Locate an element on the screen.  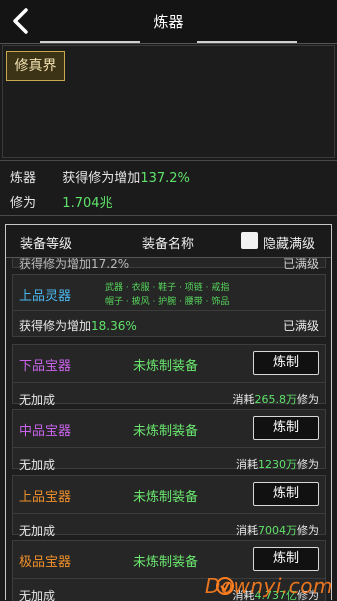
cost-text: 消耗7004万修为 is located at coordinates (277, 530).